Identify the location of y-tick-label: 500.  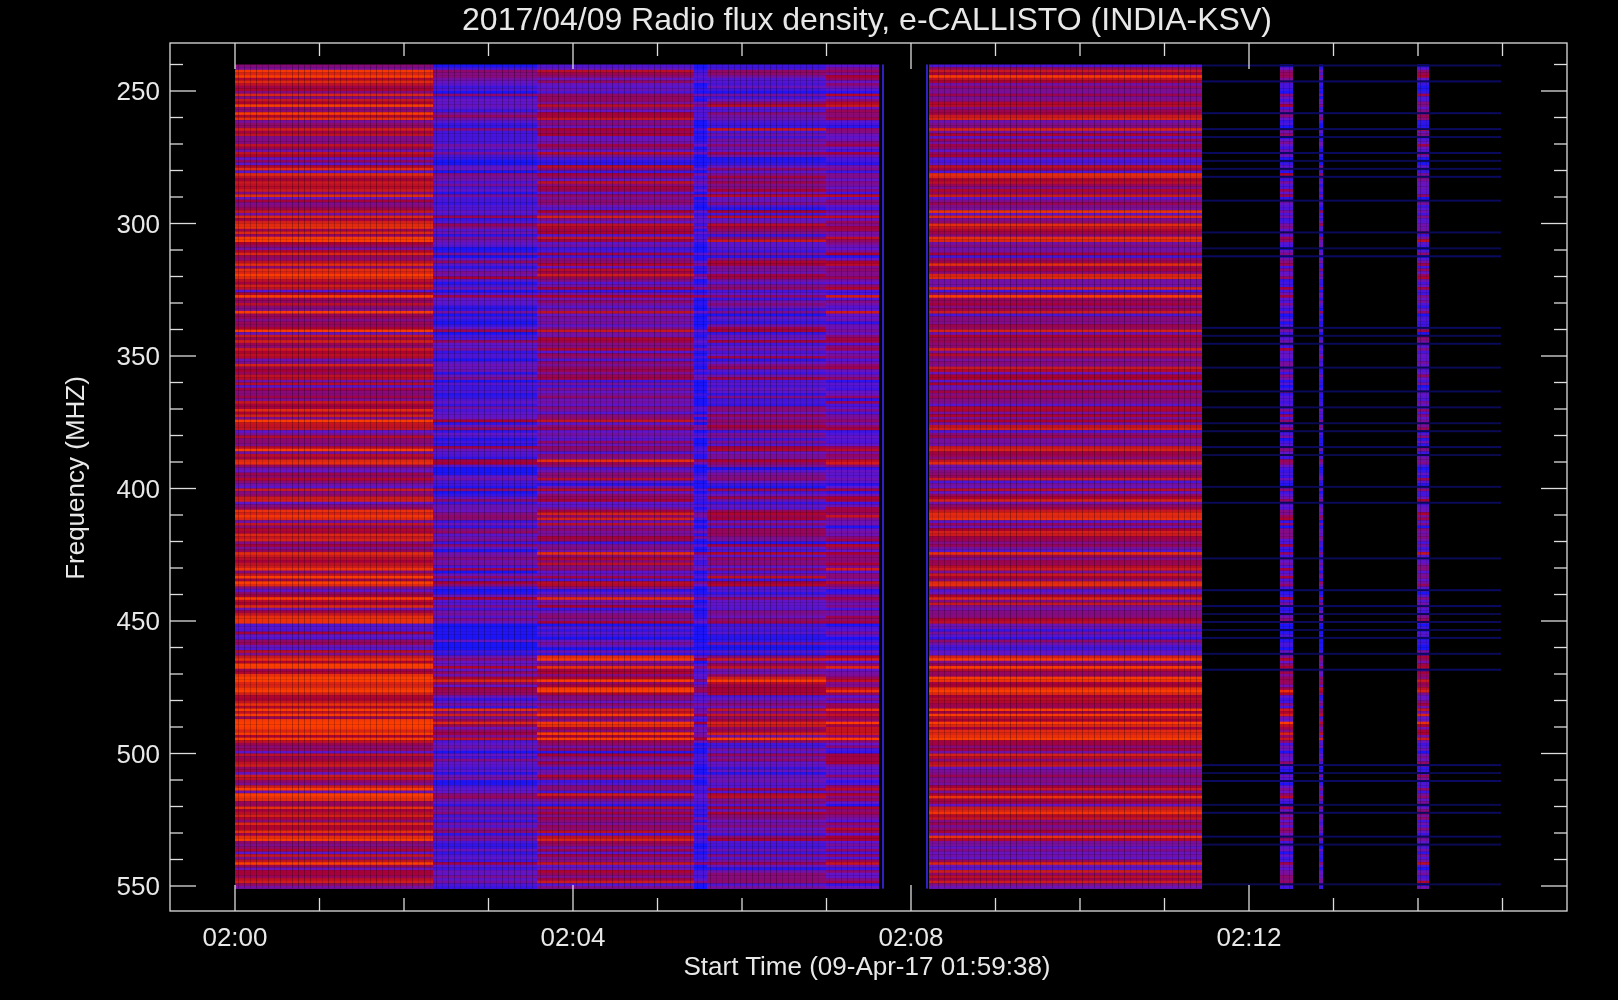
(138, 753).